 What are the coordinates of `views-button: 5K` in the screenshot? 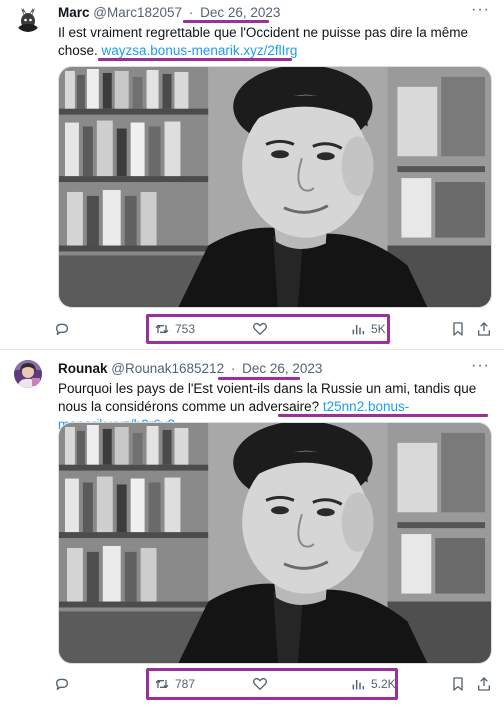 It's located at (368, 329).